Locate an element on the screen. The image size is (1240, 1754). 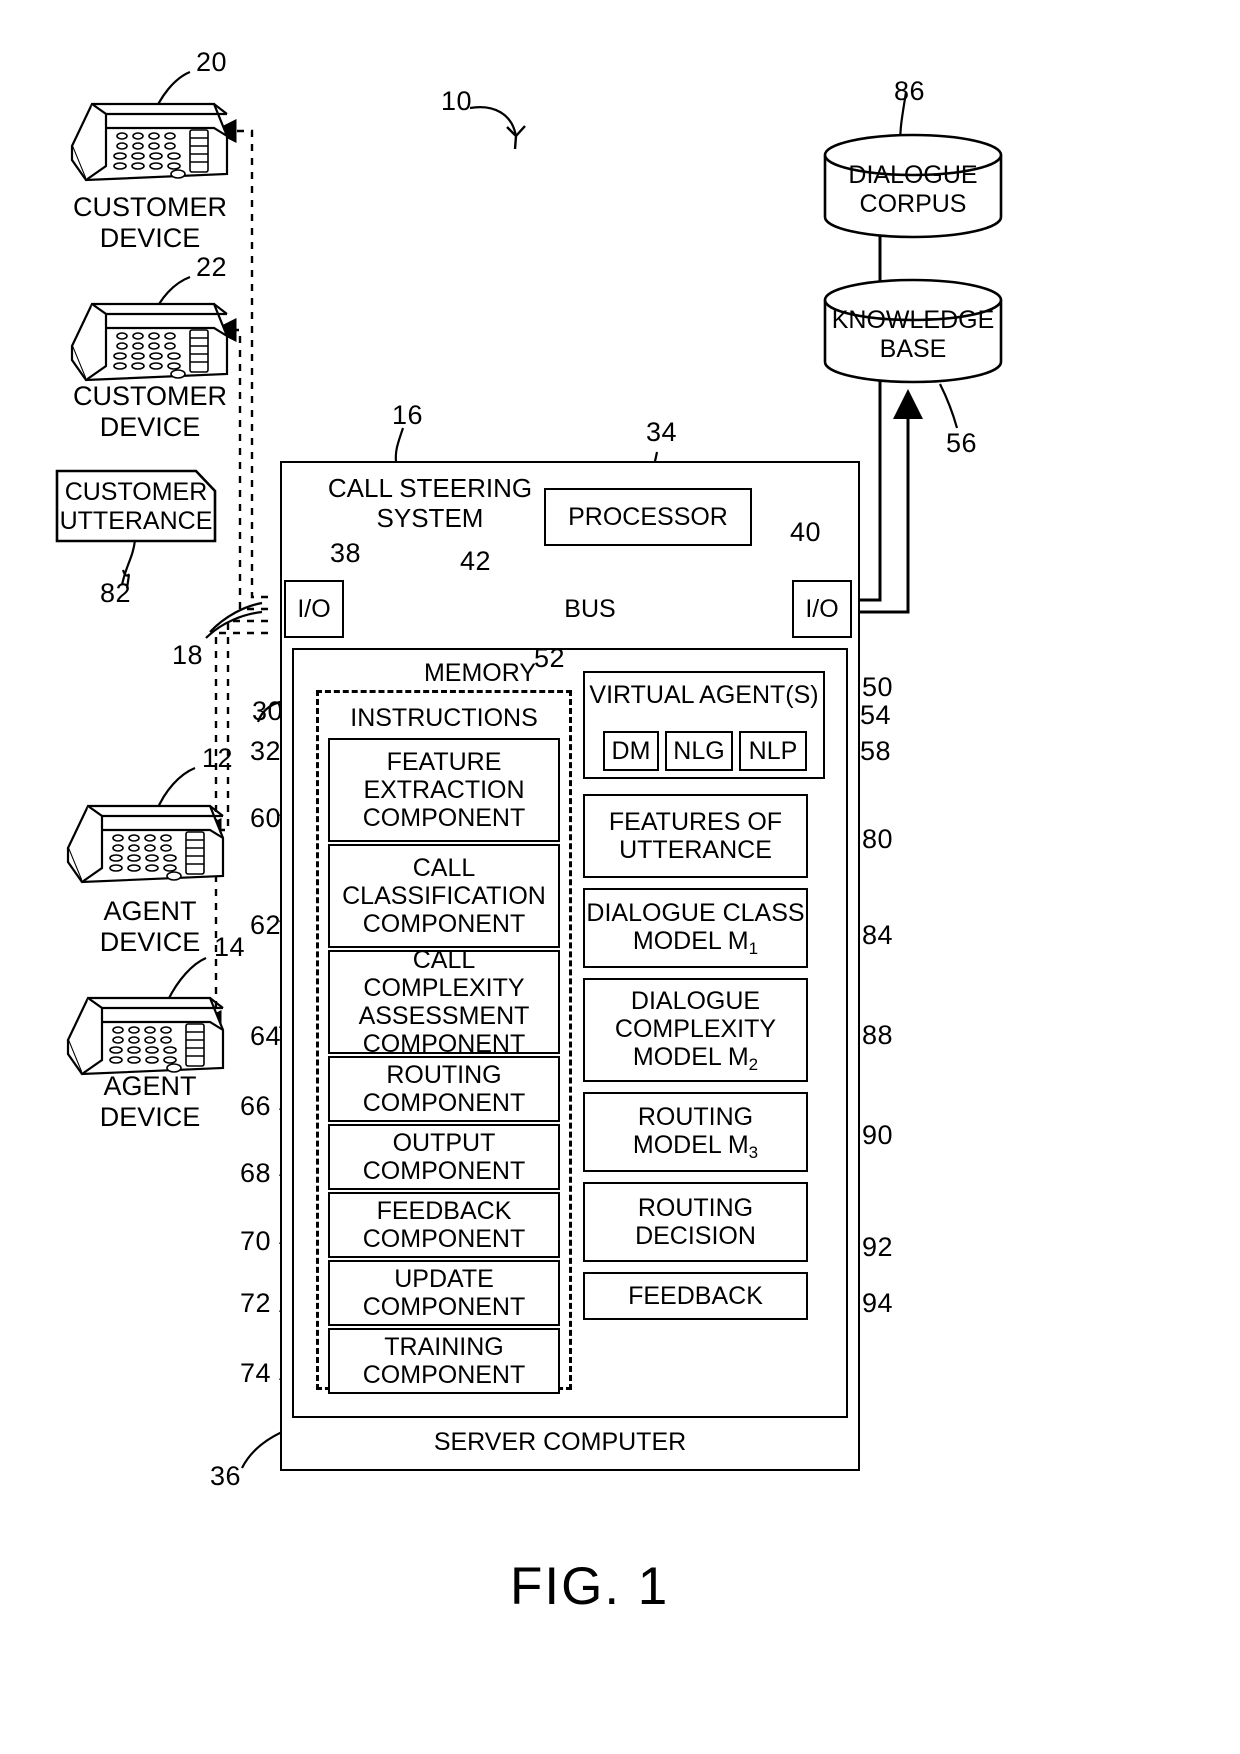
component-label: TRAINING COMPONENT is located at coordinates (444, 1361).